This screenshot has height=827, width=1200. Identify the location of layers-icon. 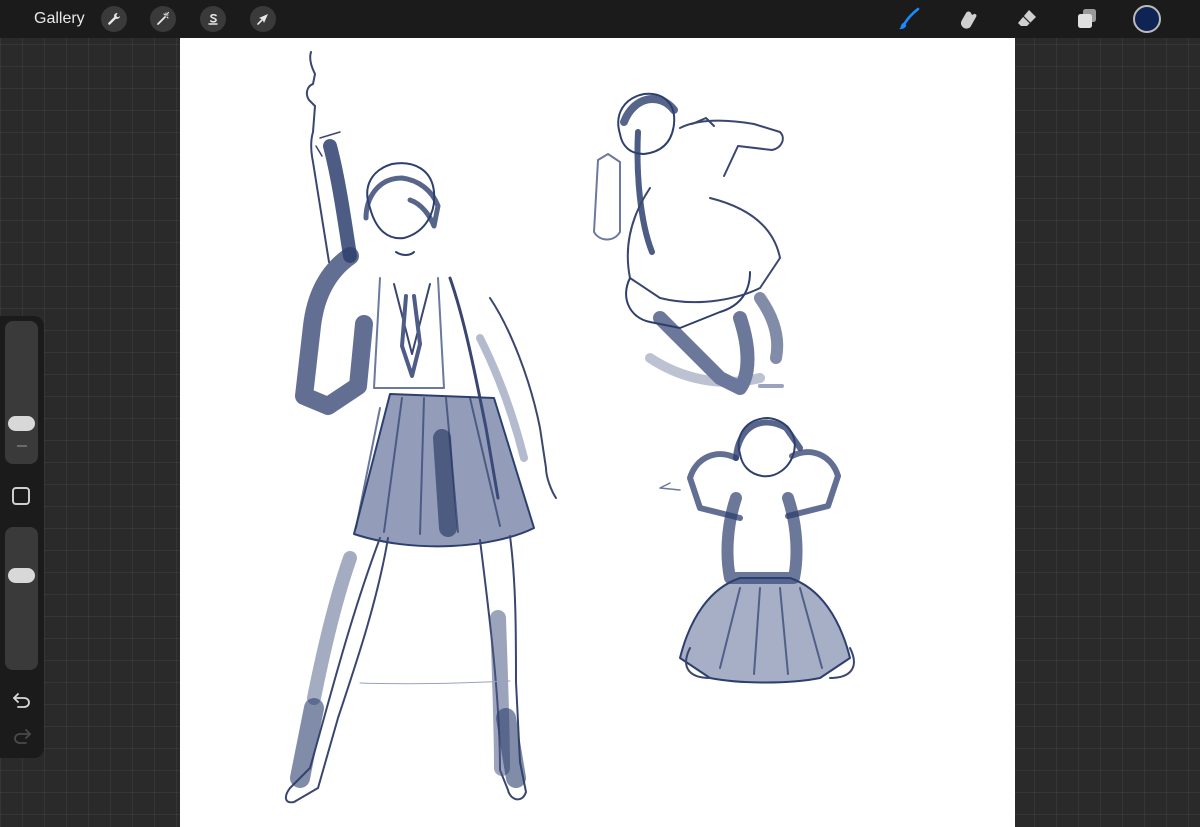
(1087, 18).